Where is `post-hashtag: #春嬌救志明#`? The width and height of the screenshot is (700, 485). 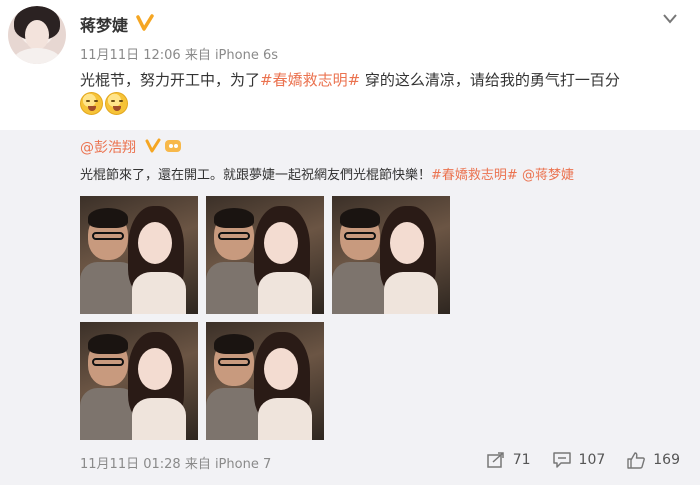
post-hashtag: #春嬌救志明# is located at coordinates (310, 80).